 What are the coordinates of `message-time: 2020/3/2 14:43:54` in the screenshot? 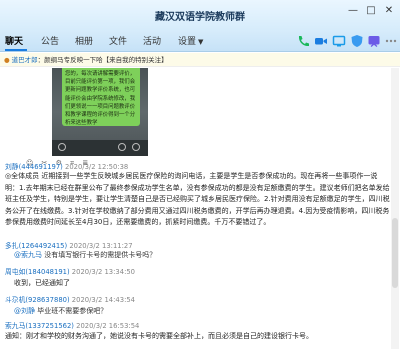 It's located at (103, 300).